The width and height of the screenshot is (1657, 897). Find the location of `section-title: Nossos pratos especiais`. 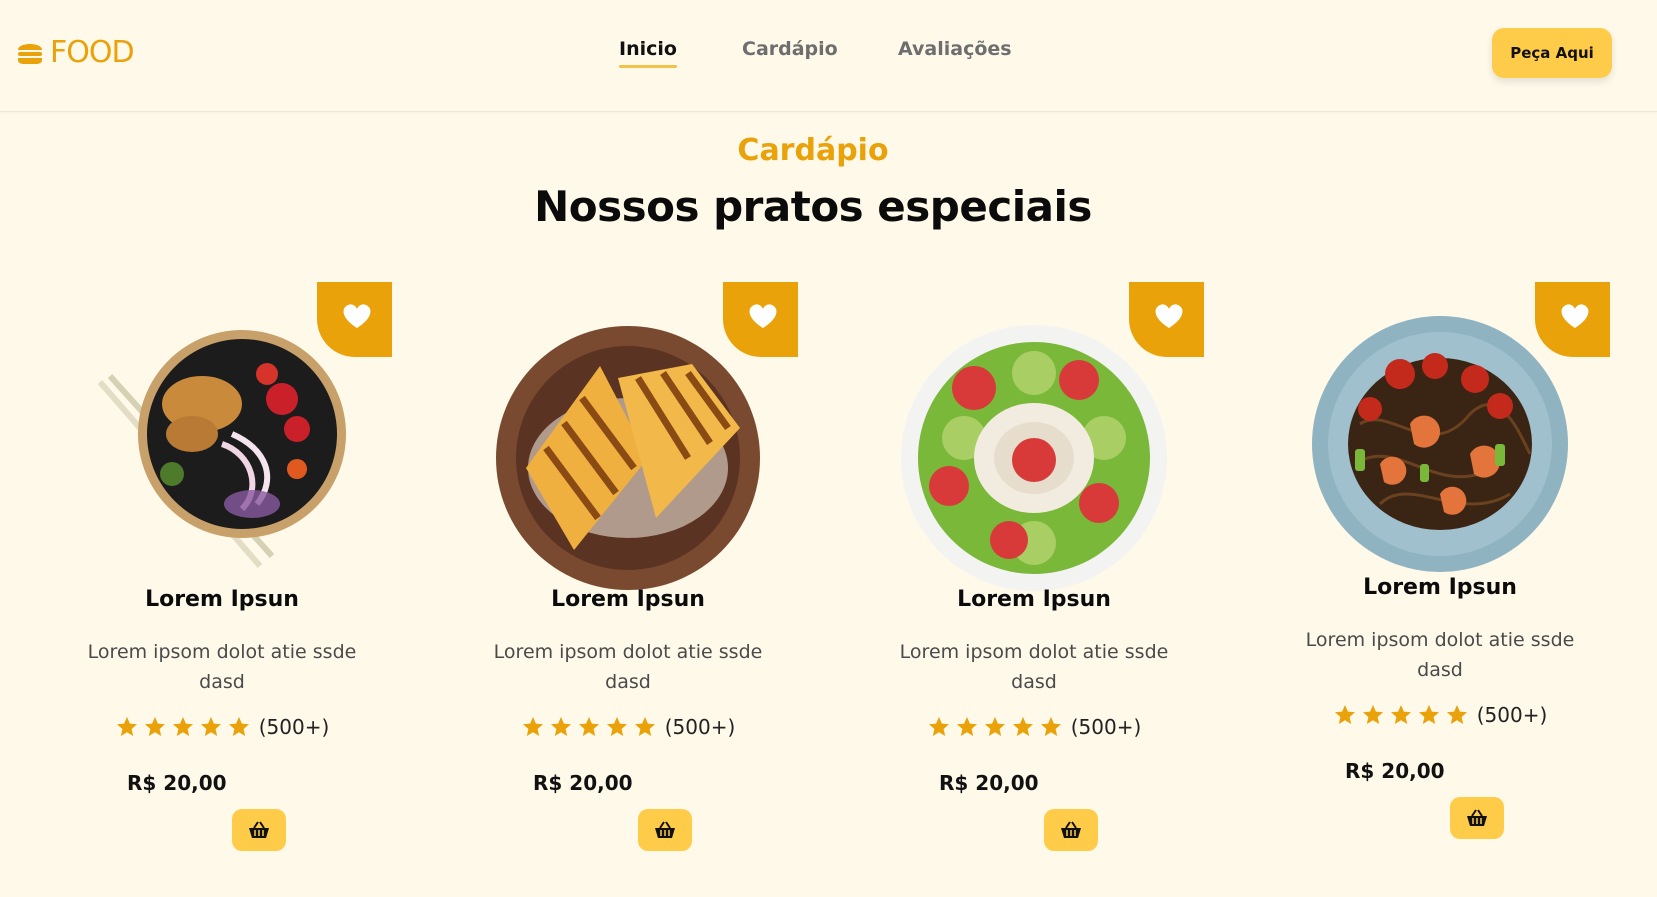

section-title: Nossos pratos especiais is located at coordinates (813, 206).